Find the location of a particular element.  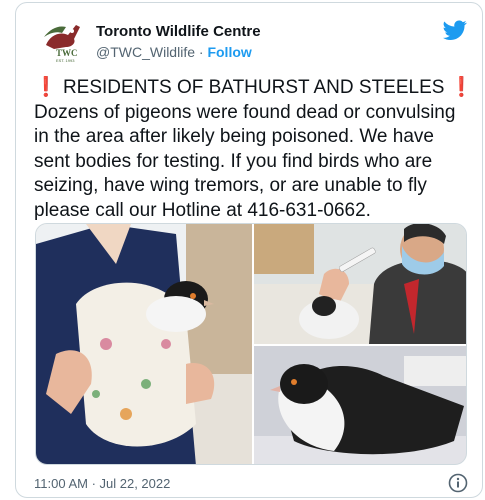

avatar-subtext: EST. 1993 is located at coordinates (65, 60).